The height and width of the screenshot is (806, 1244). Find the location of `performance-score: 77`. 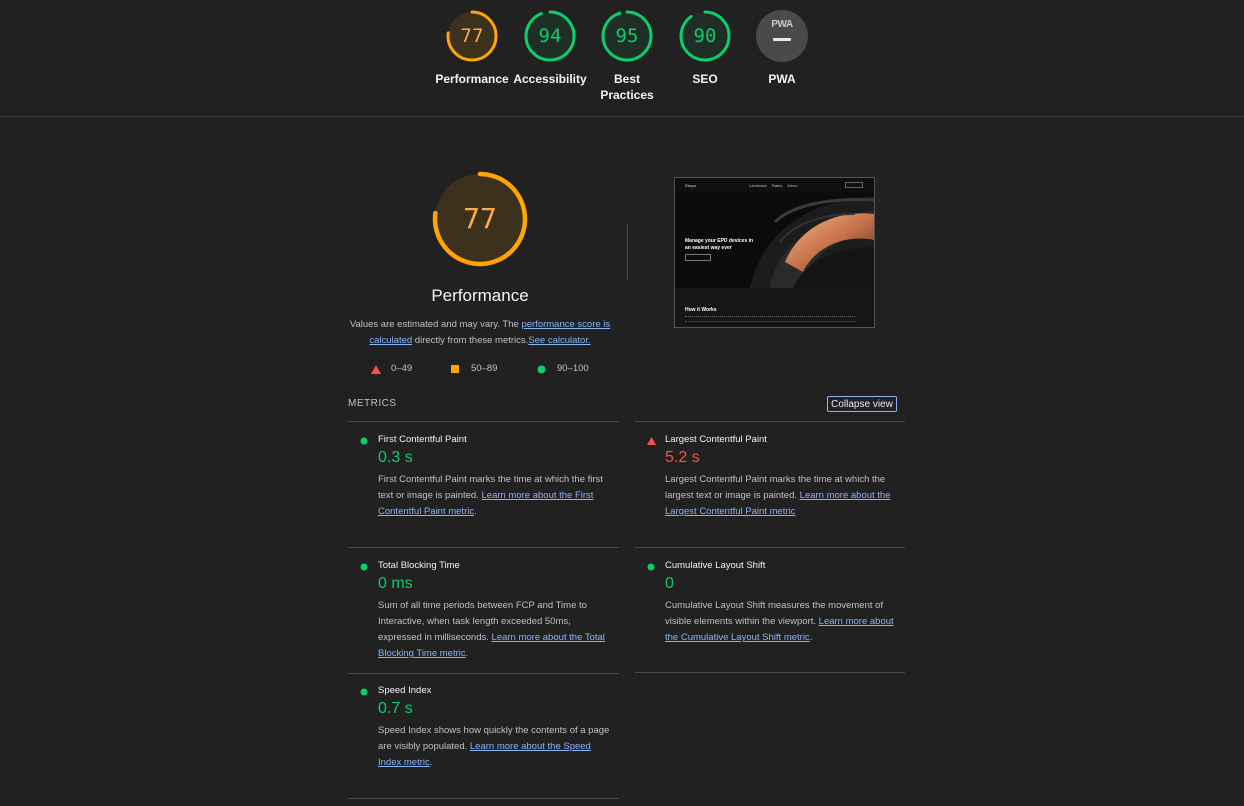

performance-score: 77 is located at coordinates (480, 218).